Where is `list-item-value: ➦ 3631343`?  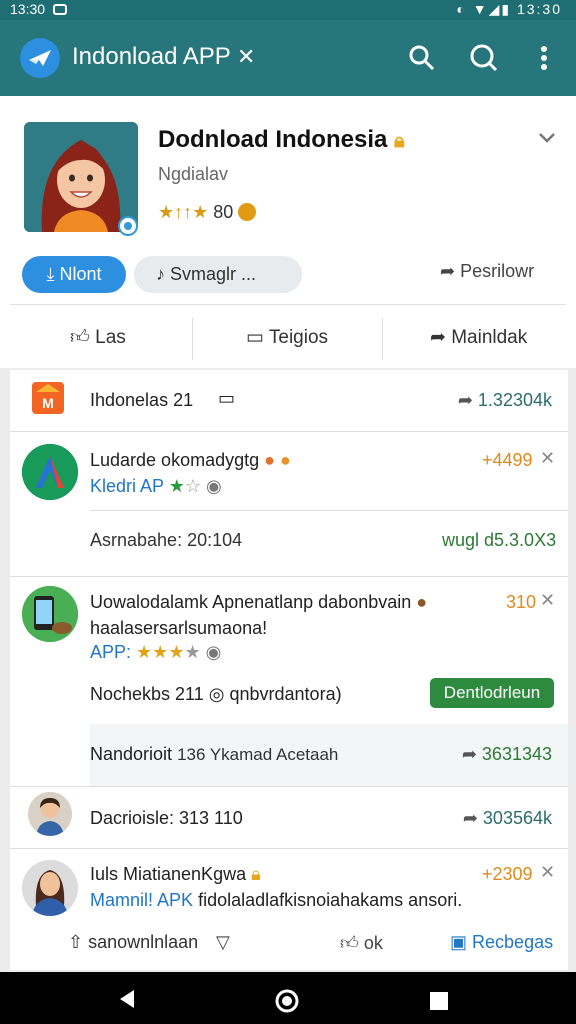 list-item-value: ➦ 3631343 is located at coordinates (506, 754).